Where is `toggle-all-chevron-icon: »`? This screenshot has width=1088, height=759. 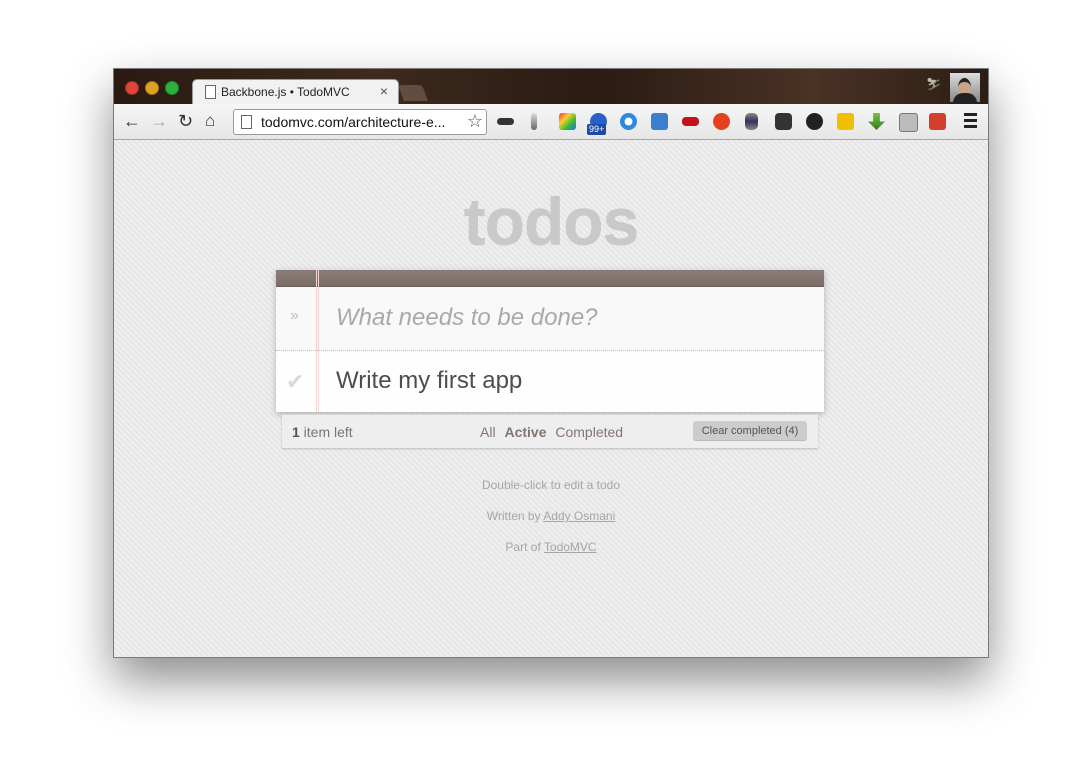 toggle-all-chevron-icon: » is located at coordinates (294, 316).